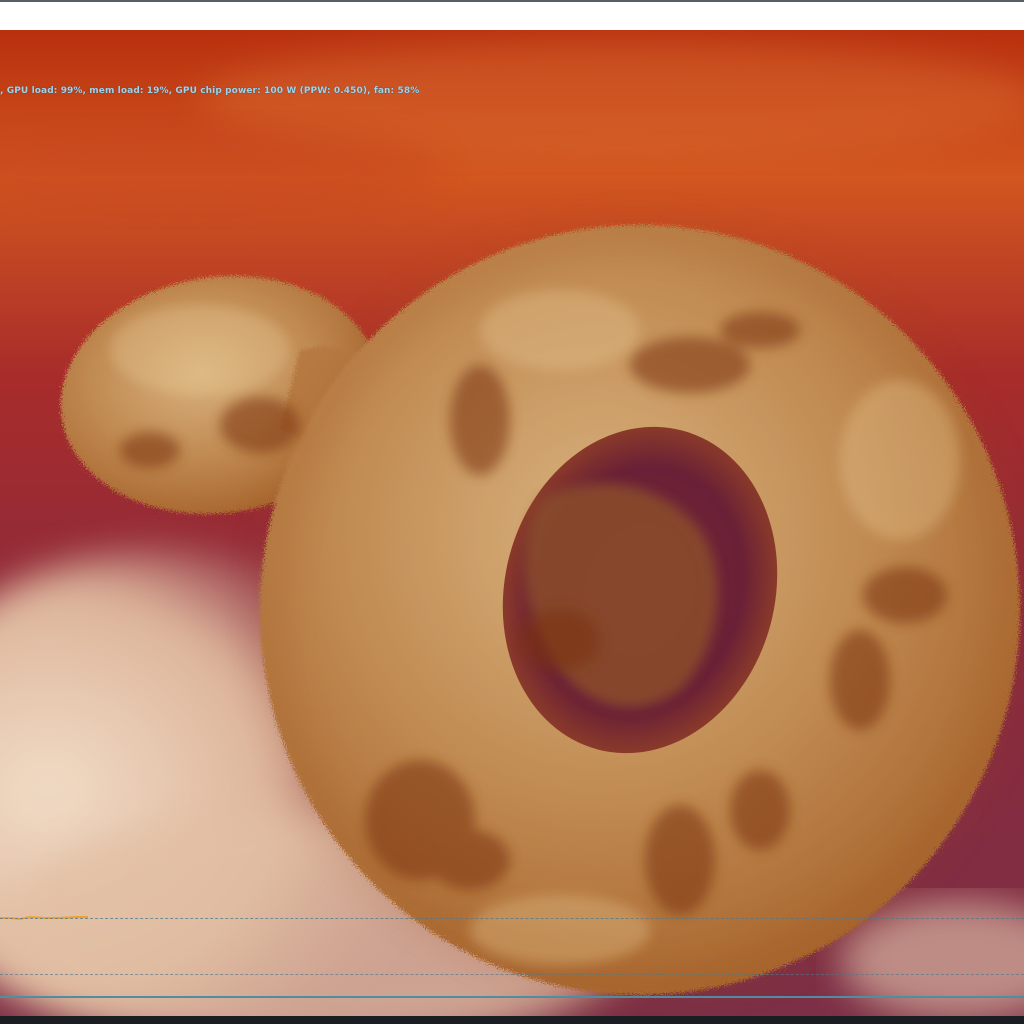  Describe the element at coordinates (512, 974) in the screenshot. I see `graph-gridline-lower` at that location.